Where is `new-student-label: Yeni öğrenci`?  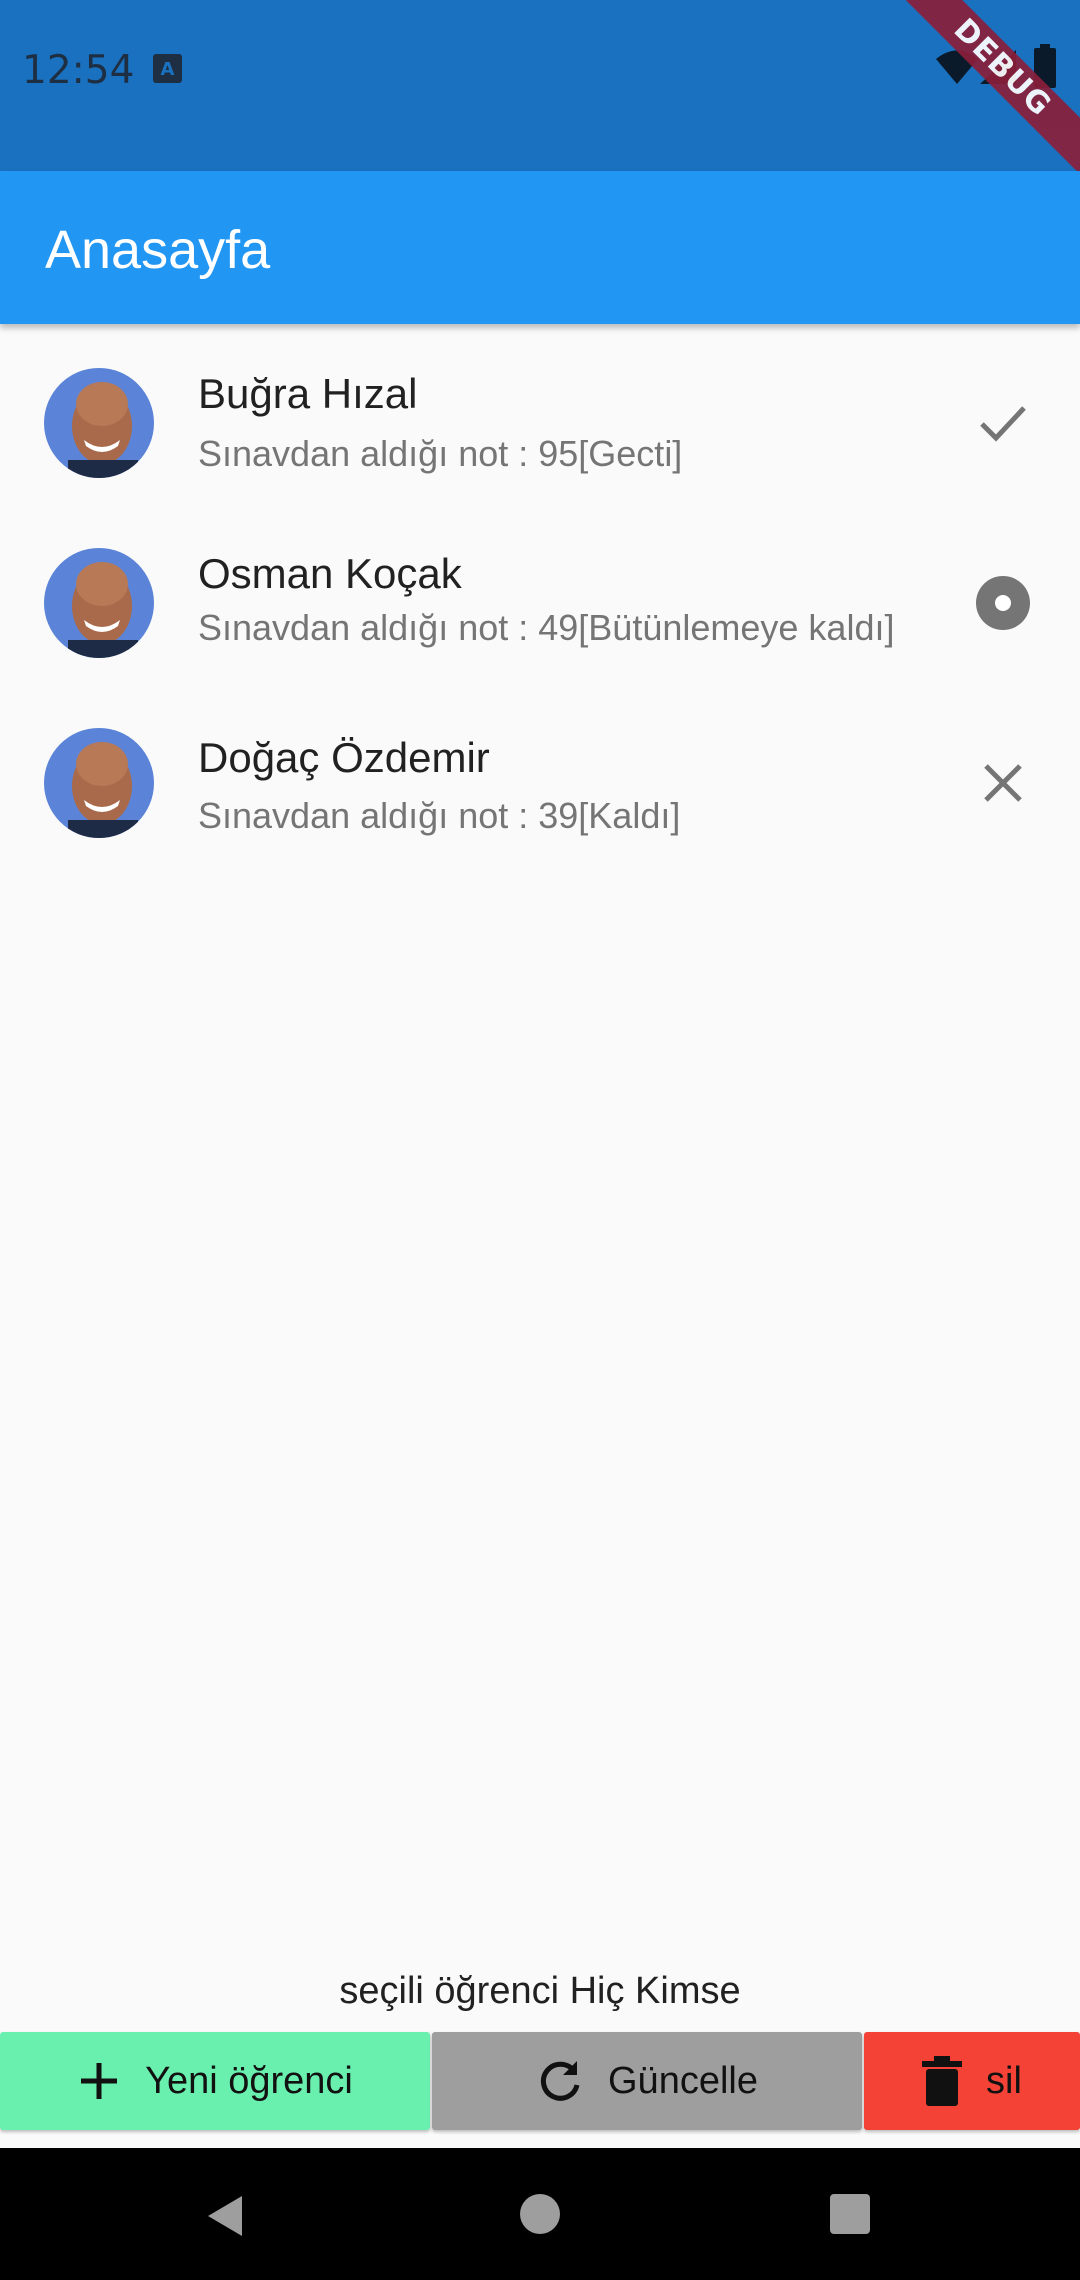 new-student-label: Yeni öğrenci is located at coordinates (249, 2080).